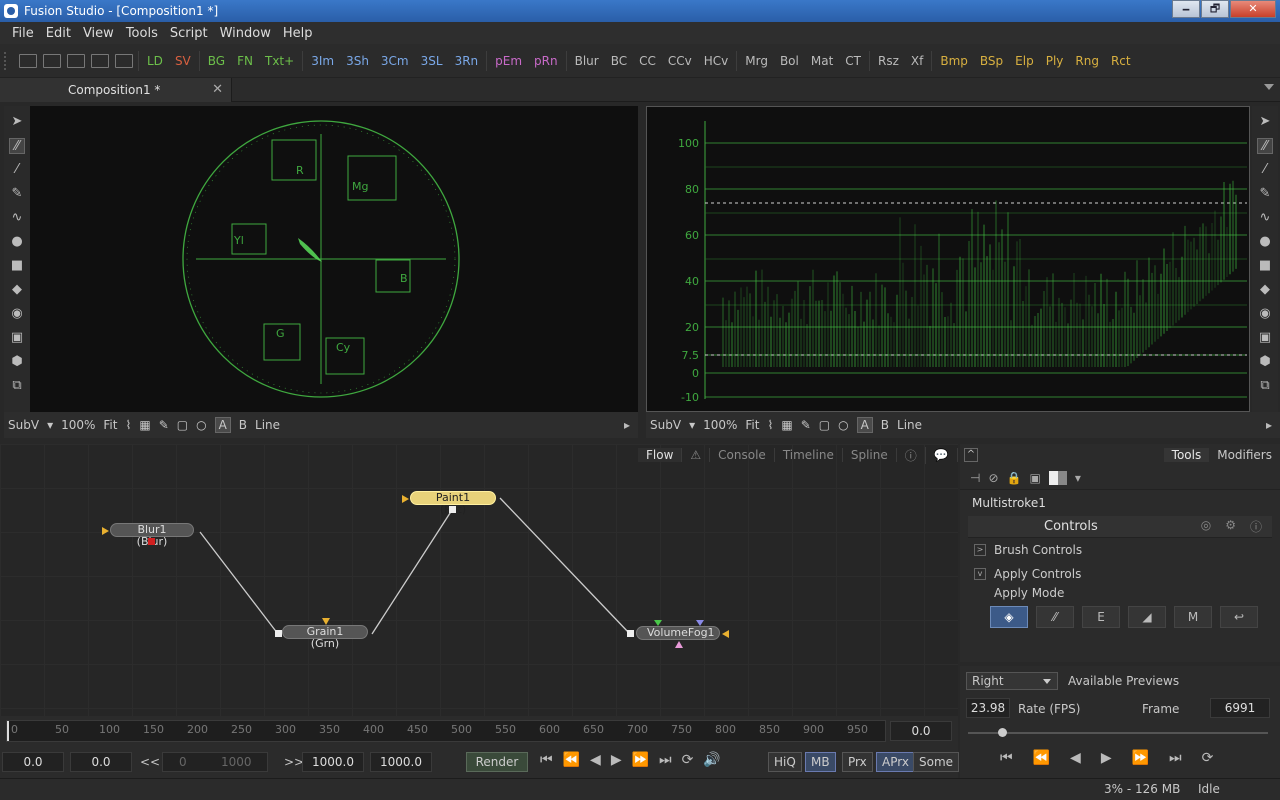 The width and height of the screenshot is (1280, 800). Describe the element at coordinates (357, 61) in the screenshot. I see `tool-button-3sh: 3Sh` at that location.